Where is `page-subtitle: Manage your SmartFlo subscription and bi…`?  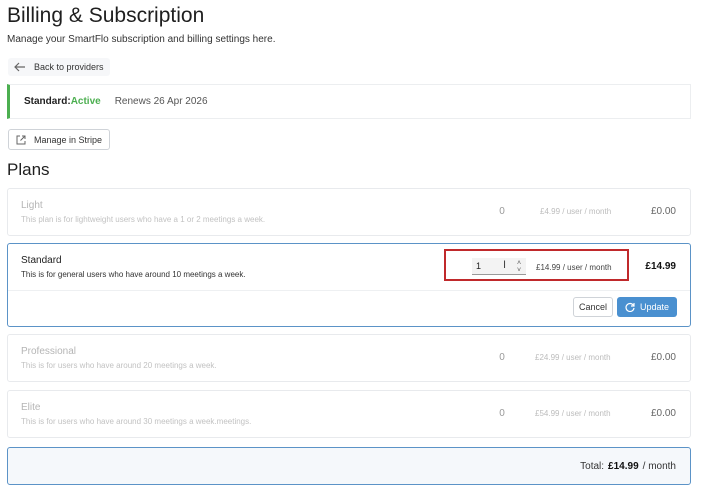 page-subtitle: Manage your SmartFlo subscription and bi… is located at coordinates (141, 39).